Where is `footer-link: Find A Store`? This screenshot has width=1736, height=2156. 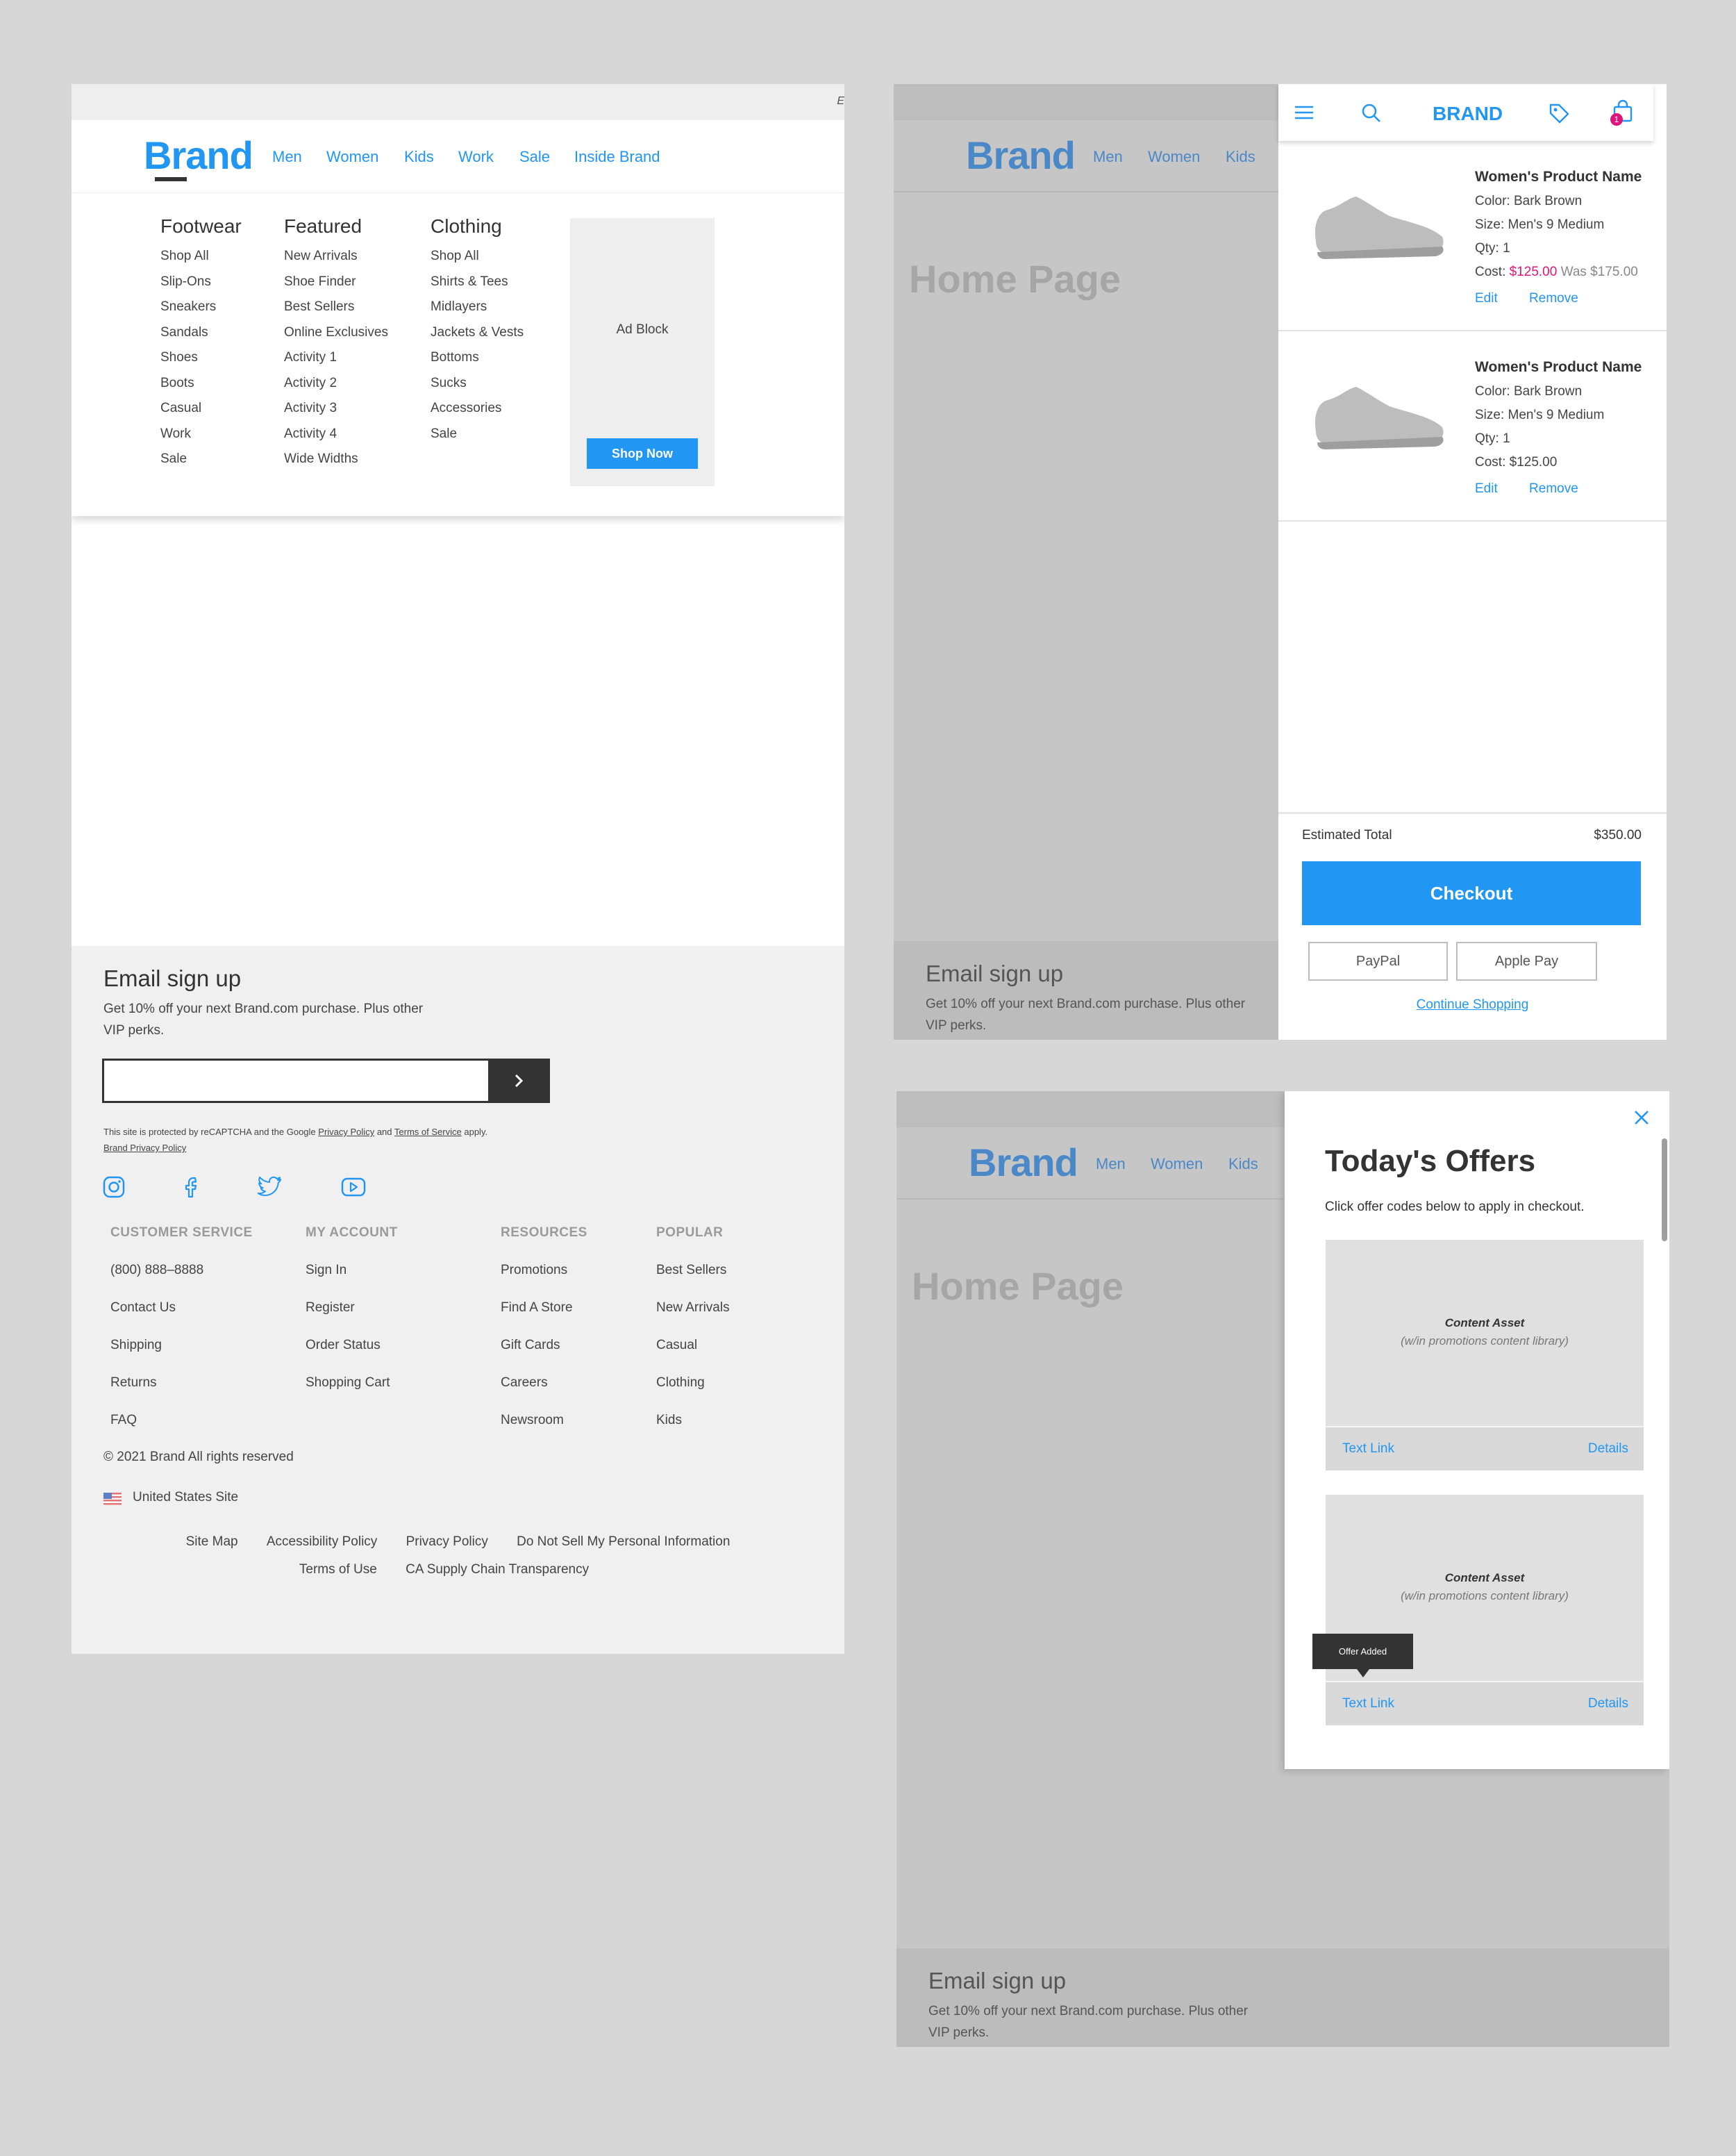
footer-link: Find A Store is located at coordinates (544, 1308).